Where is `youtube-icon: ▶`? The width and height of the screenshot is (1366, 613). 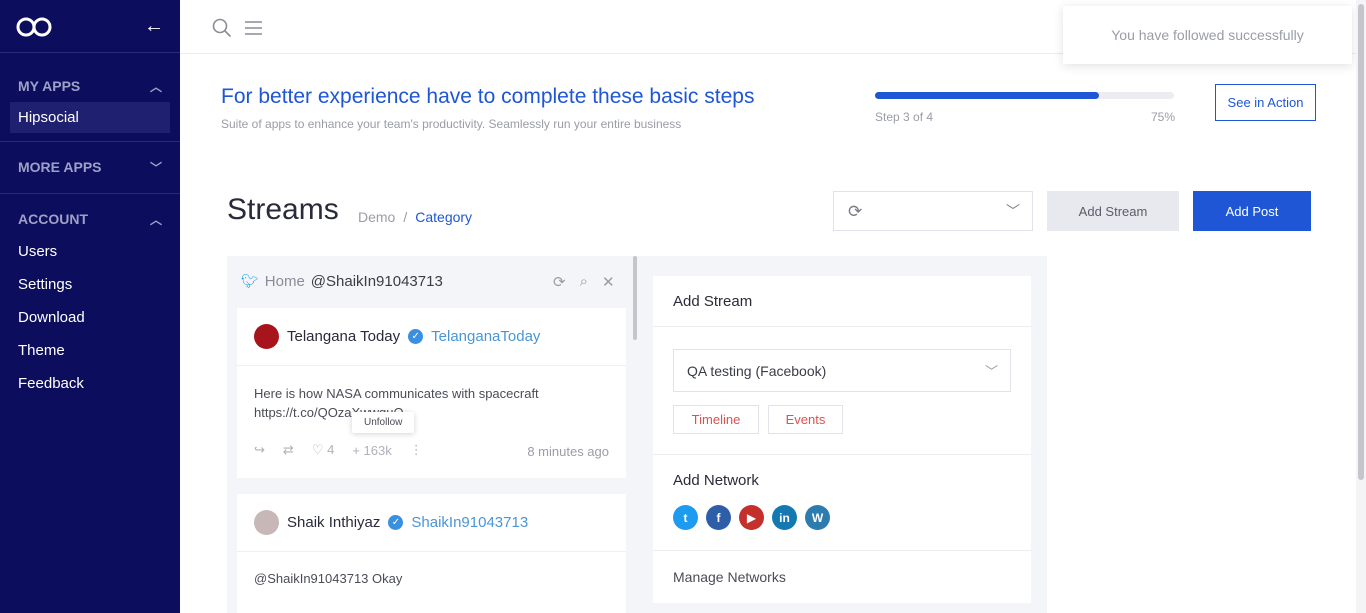 youtube-icon: ▶ is located at coordinates (751, 517).